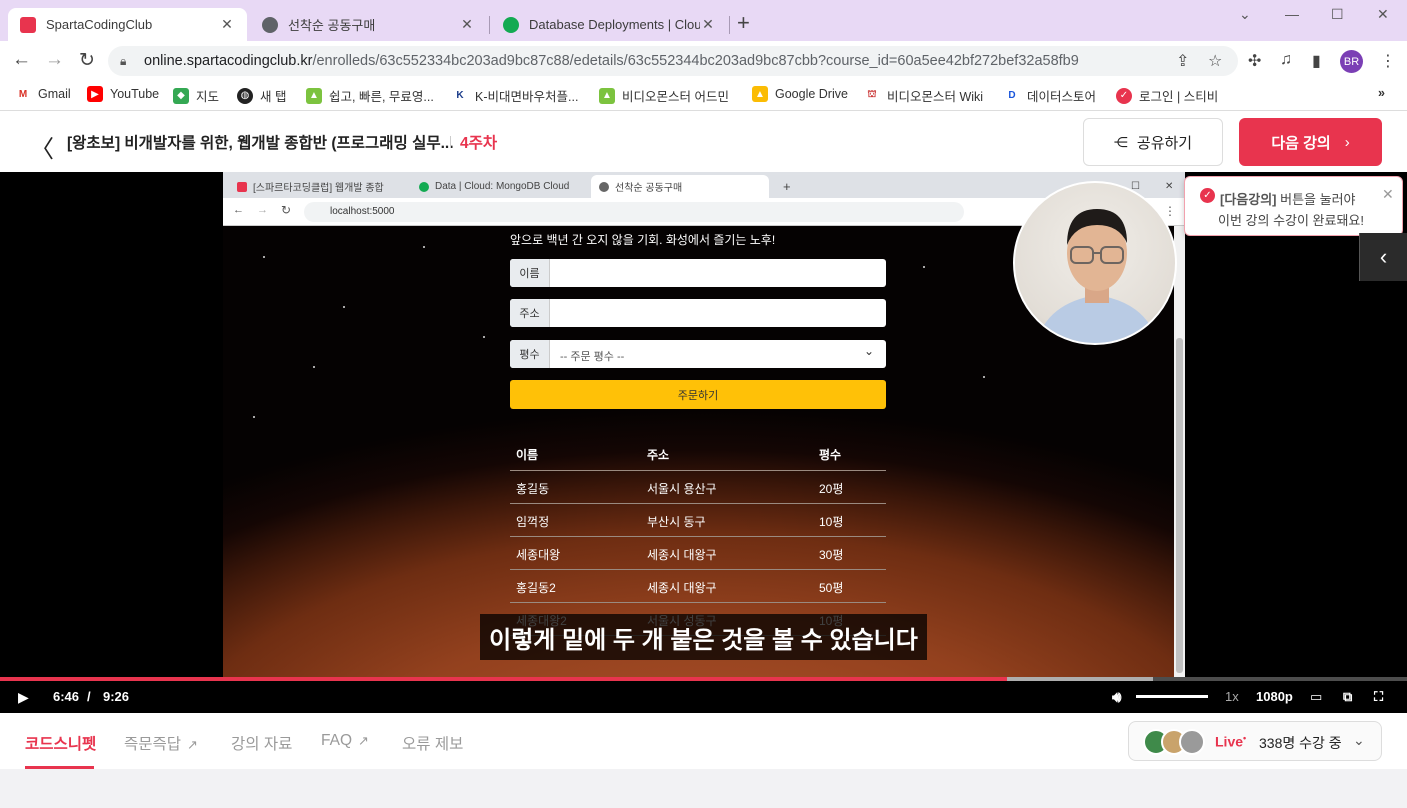 The image size is (1407, 808). I want to click on name-label: 이름, so click(530, 273).